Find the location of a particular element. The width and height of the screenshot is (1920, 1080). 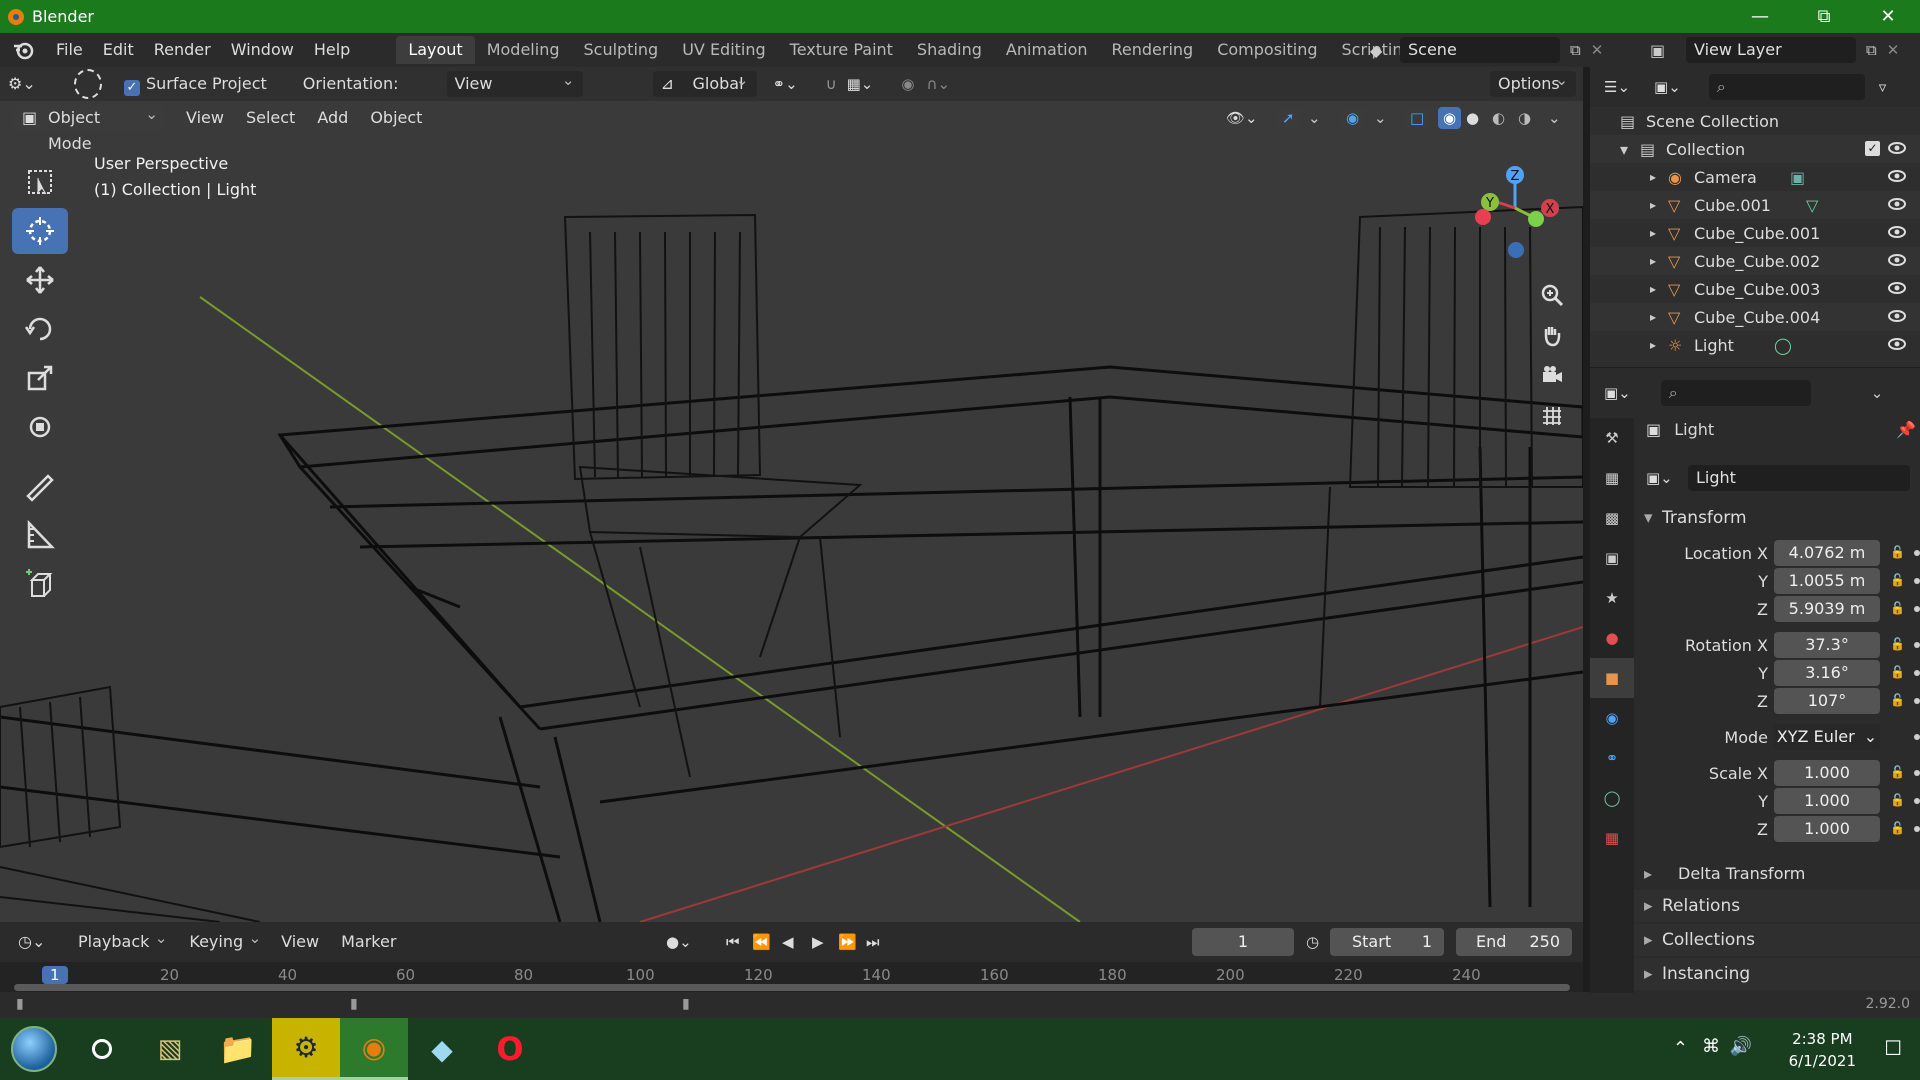

object-datablock-row: ▣⌄ Light is located at coordinates (1781, 478).